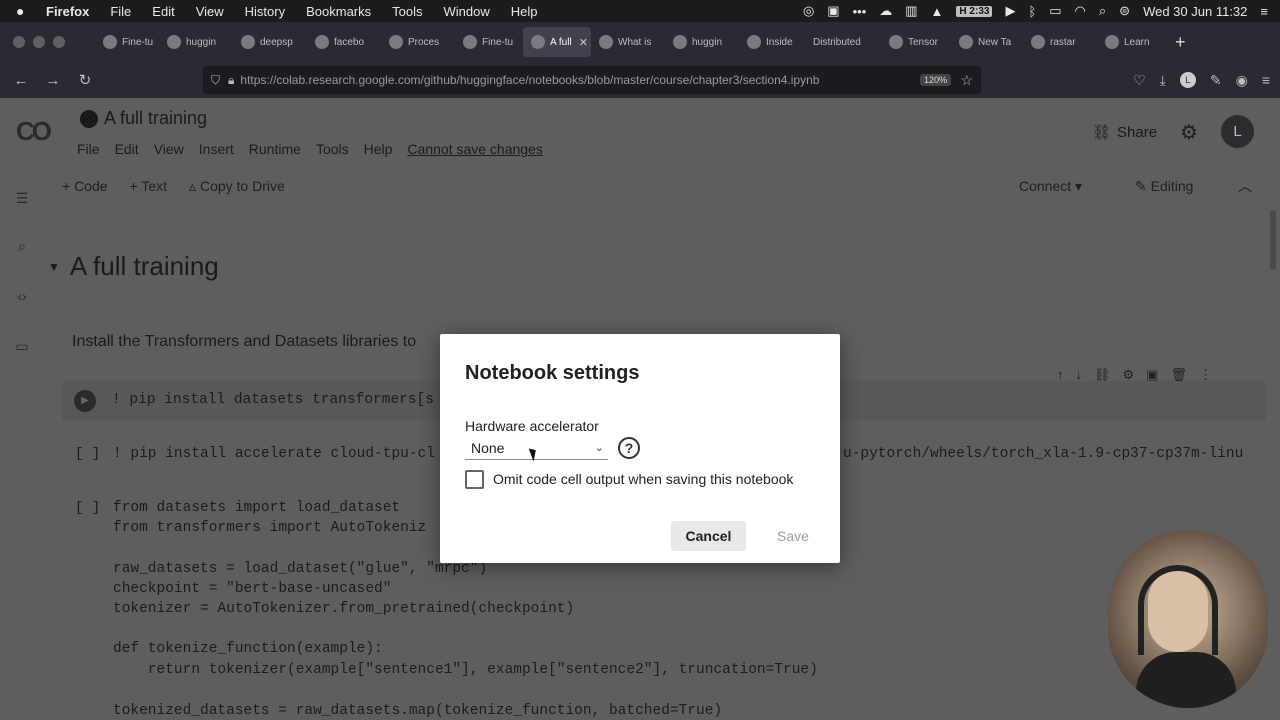 This screenshot has height=720, width=1280. I want to click on apple-menu-icon: ●, so click(24, 11).